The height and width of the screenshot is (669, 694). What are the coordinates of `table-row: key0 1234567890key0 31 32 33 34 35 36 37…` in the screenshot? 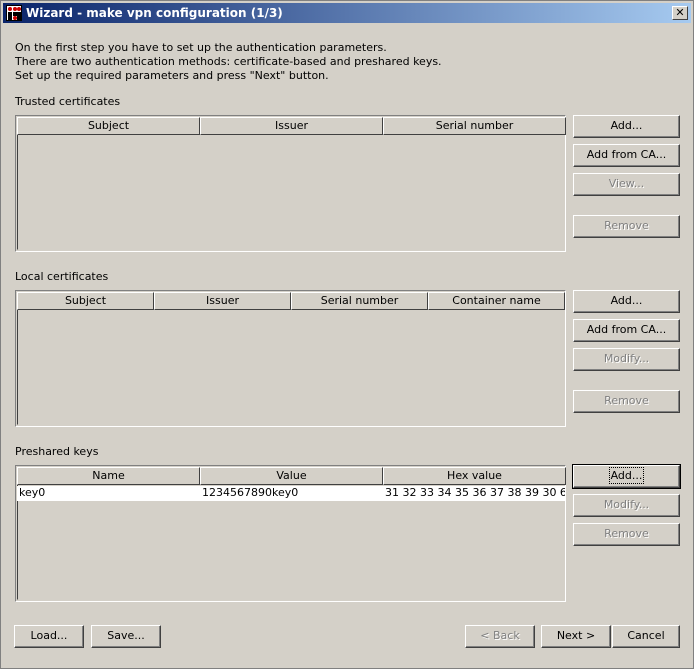 It's located at (291, 493).